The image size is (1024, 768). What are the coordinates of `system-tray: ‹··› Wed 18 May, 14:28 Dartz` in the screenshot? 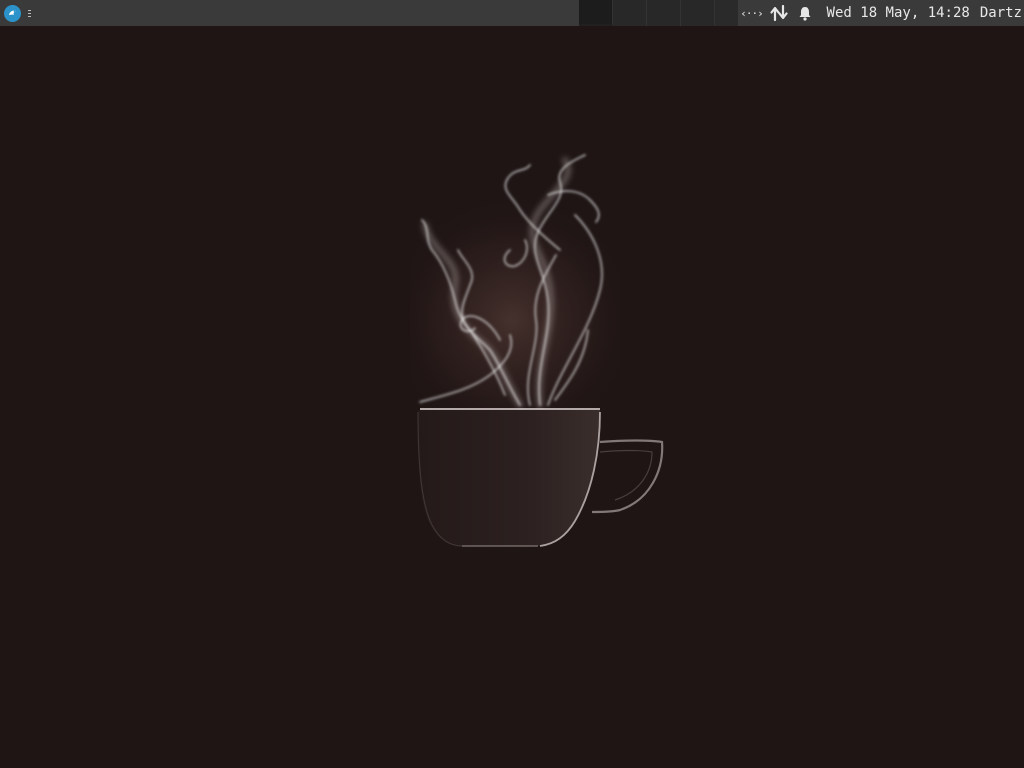 It's located at (881, 13).